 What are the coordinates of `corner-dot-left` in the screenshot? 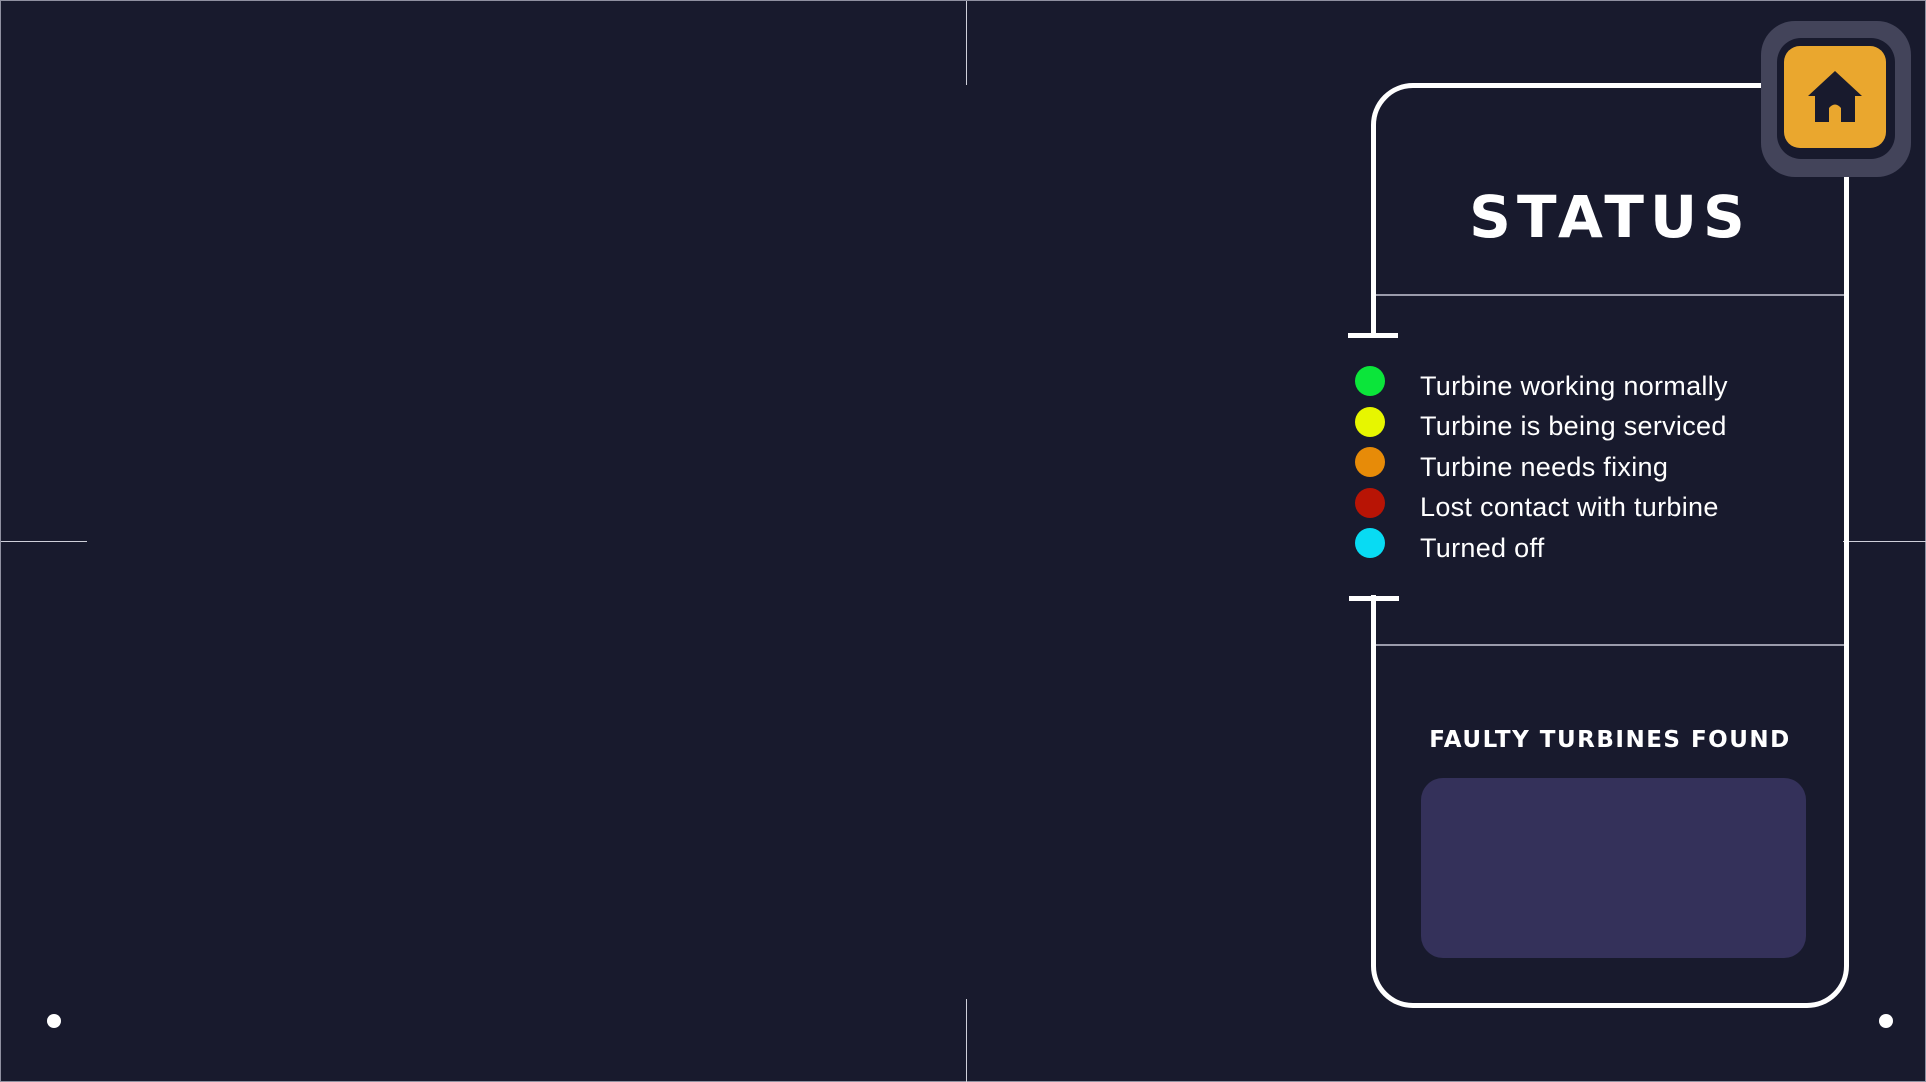 It's located at (54, 1021).